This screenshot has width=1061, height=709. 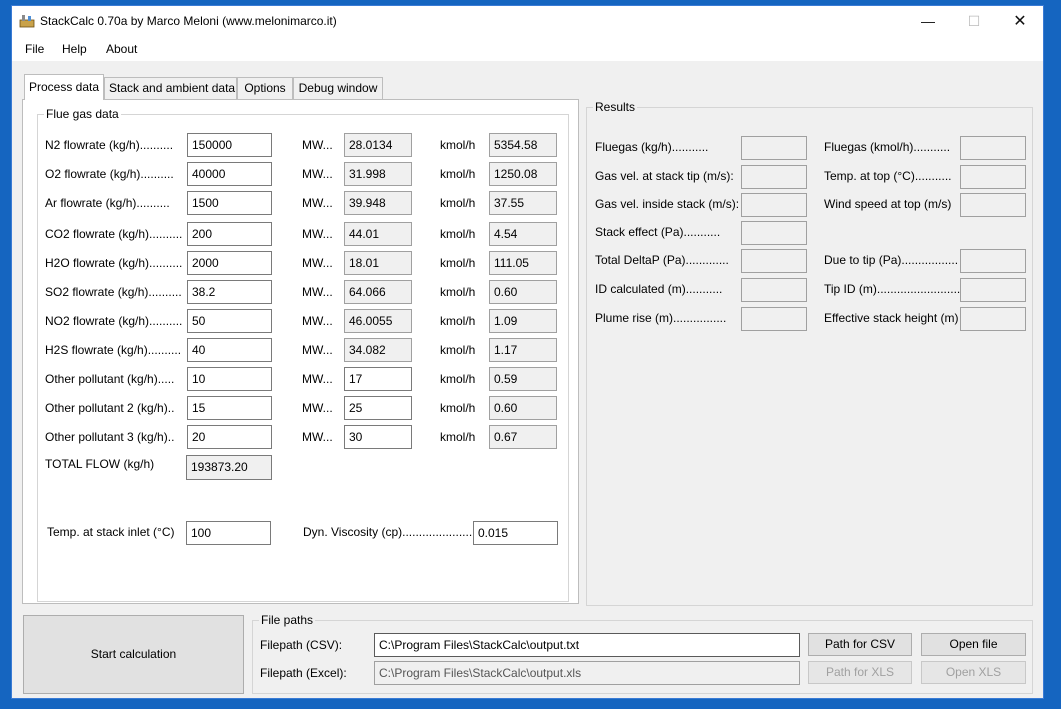 I want to click on mw-value: 39.948, so click(x=378, y=203).